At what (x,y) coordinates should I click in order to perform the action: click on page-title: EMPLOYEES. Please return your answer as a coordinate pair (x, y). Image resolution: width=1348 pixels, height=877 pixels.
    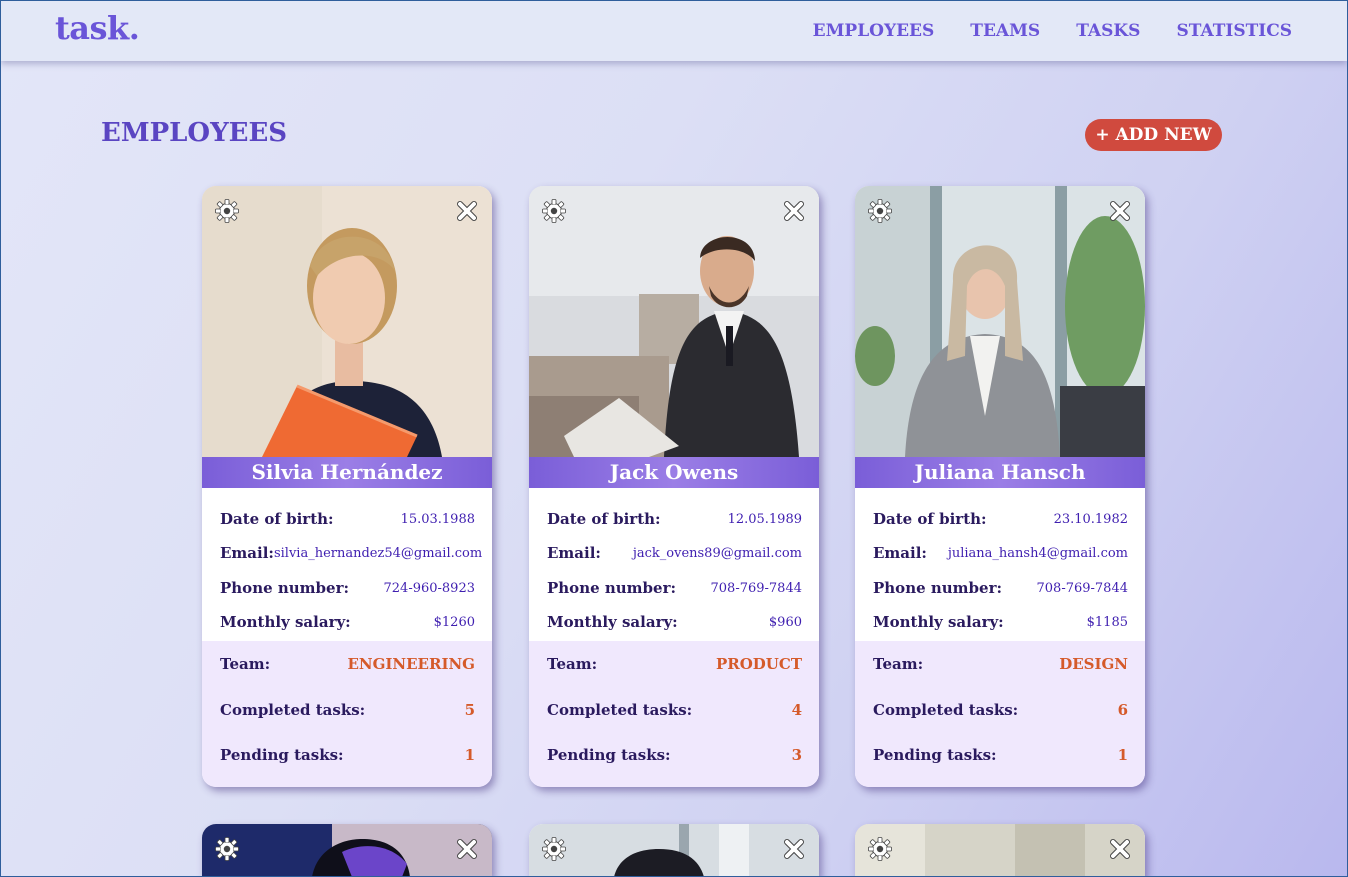
    Looking at the image, I should click on (194, 133).